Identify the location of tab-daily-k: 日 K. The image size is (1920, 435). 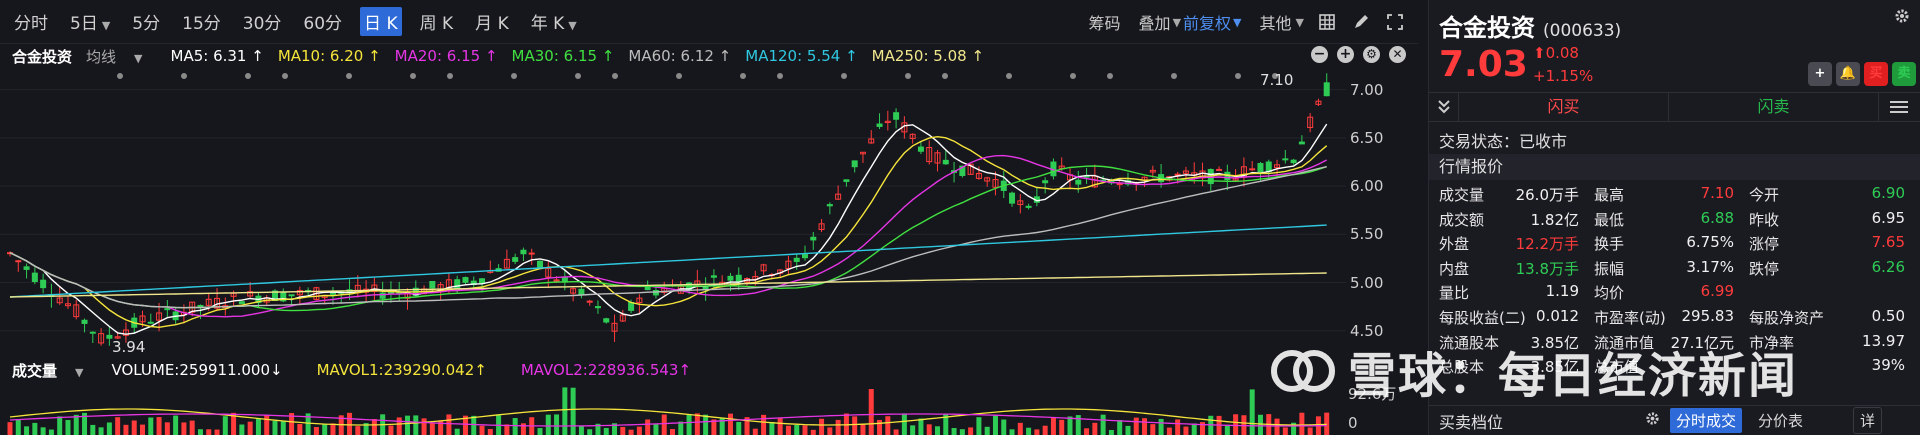
(381, 21).